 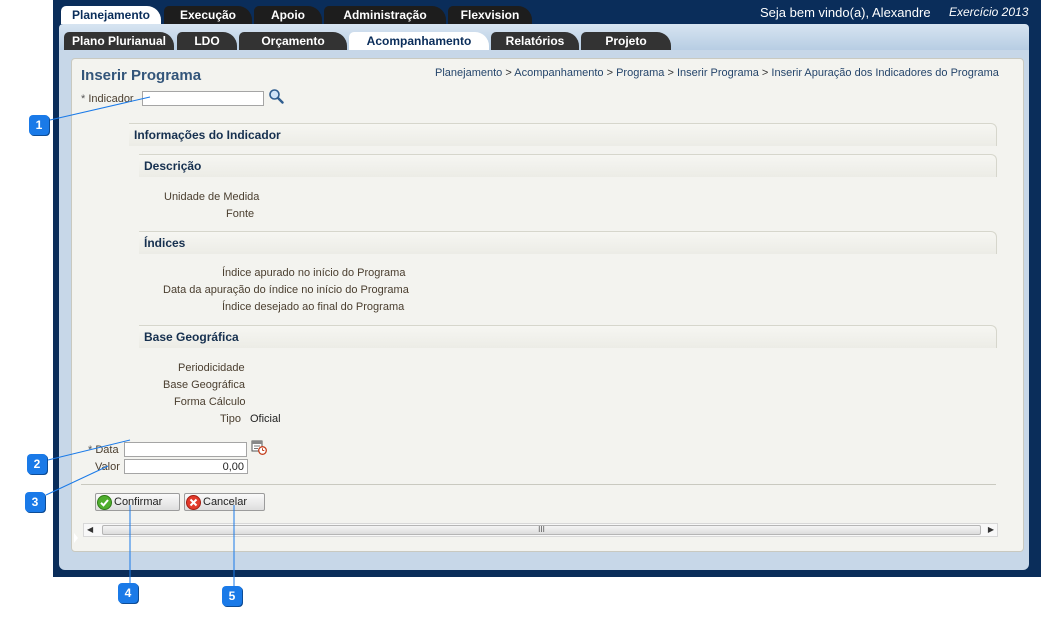 What do you see at coordinates (204, 385) in the screenshot?
I see `base-geografica-label: Base Geográfica` at bounding box center [204, 385].